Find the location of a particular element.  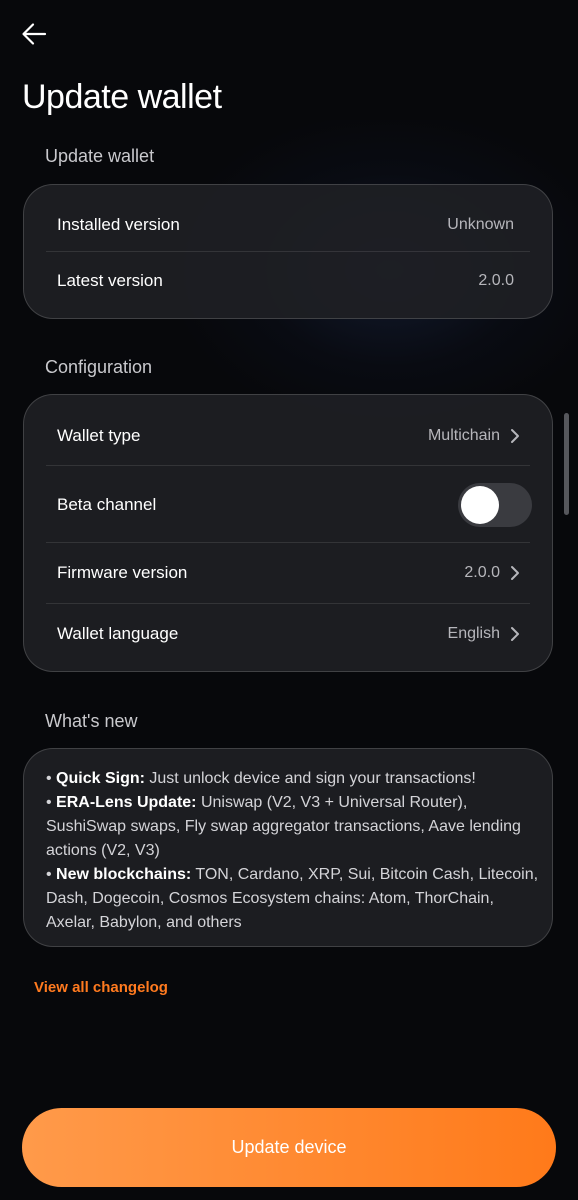

latest-version-label: Latest version is located at coordinates (110, 280).